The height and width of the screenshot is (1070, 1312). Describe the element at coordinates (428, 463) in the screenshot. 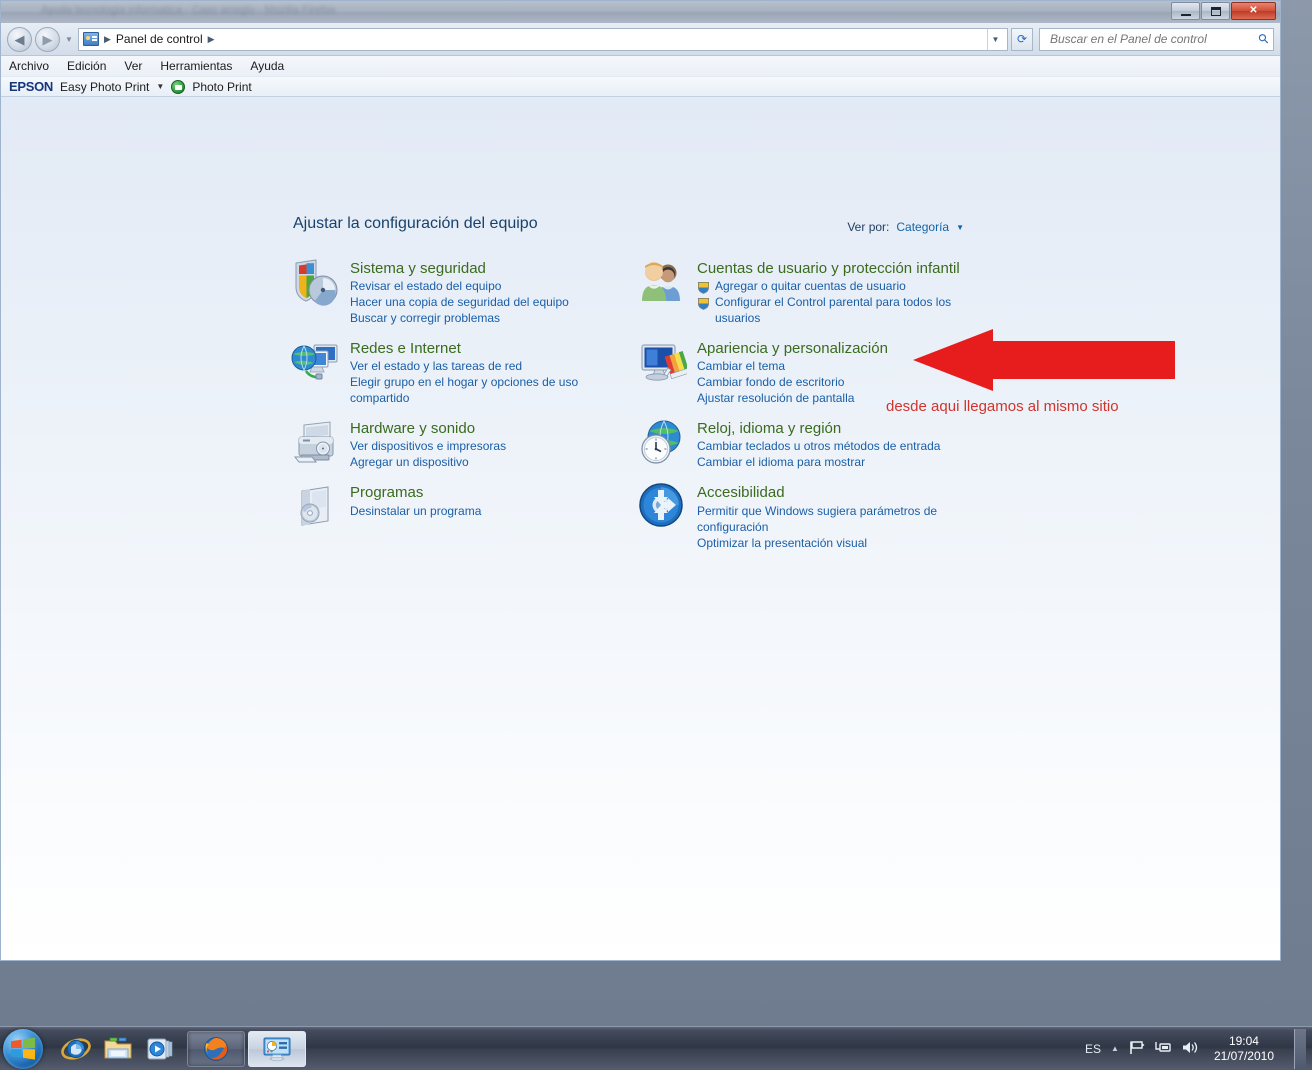

I see `category-link: Agregar un dispositivo` at that location.